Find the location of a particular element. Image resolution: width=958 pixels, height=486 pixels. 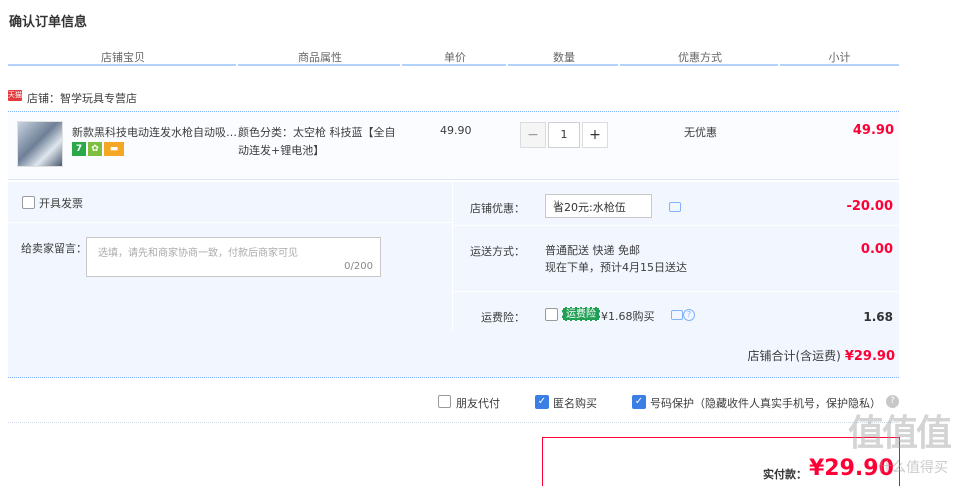

product-thumbnail is located at coordinates (40, 144).